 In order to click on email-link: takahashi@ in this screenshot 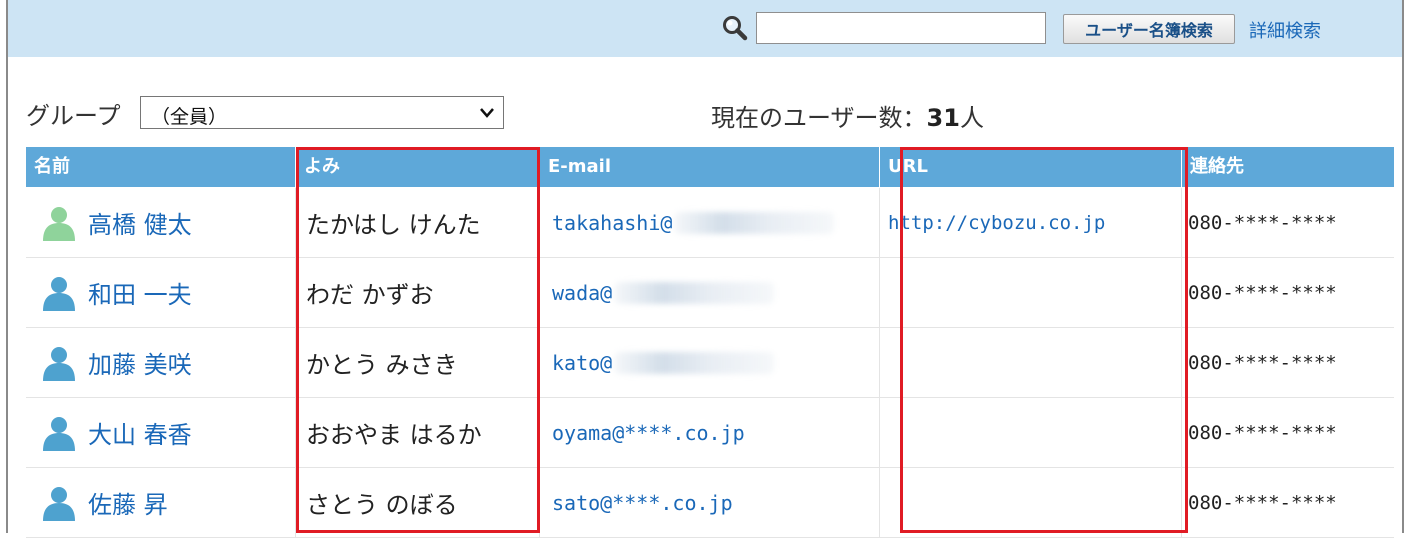, I will do `click(606, 223)`.